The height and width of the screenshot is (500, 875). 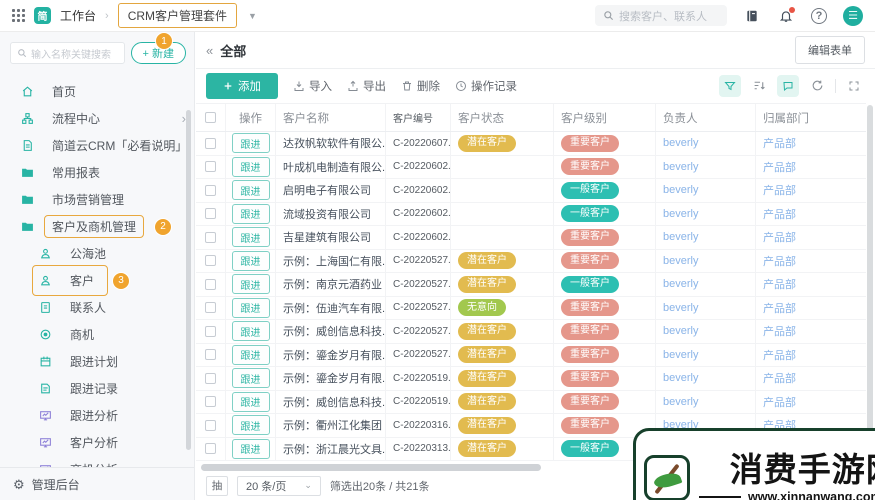 I want to click on export-button: 导出, so click(x=366, y=86).